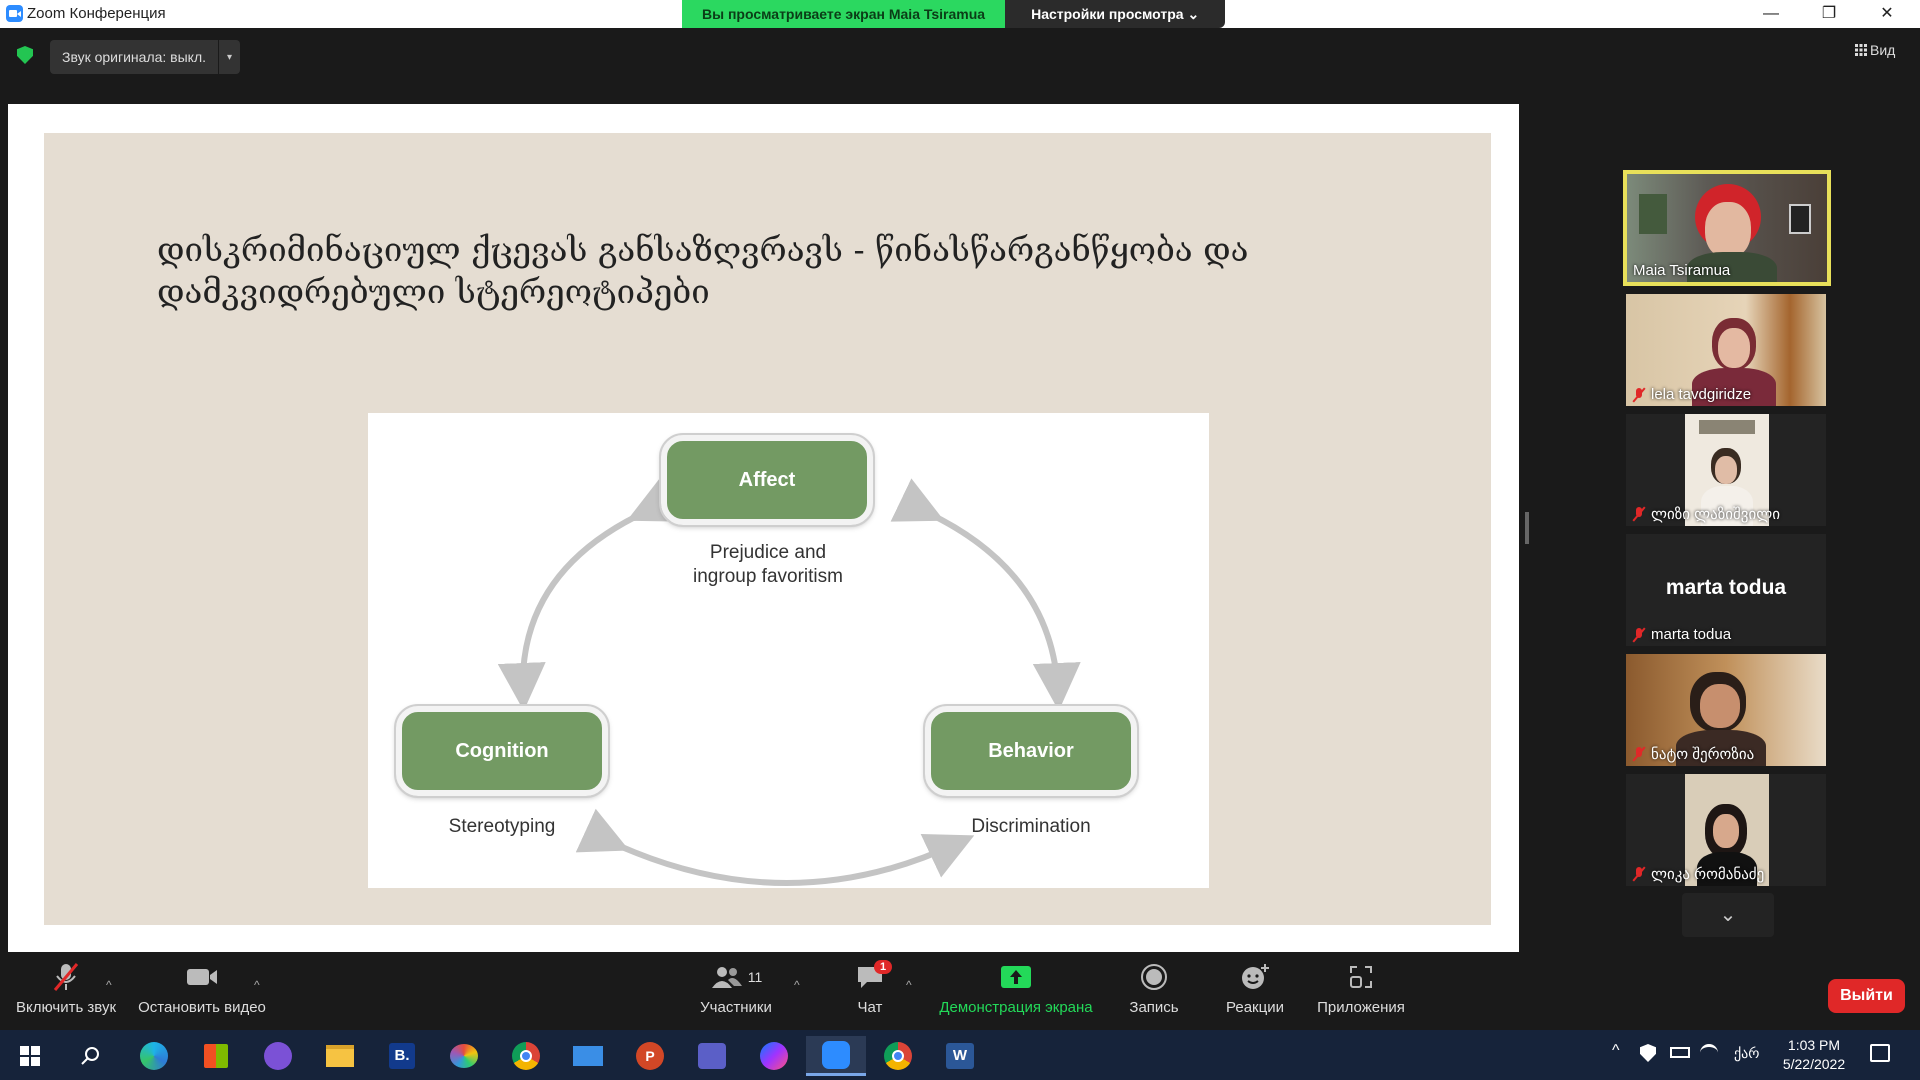 The image size is (1920, 1080). Describe the element at coordinates (1527, 528) in the screenshot. I see `panel-resize-handle` at that location.